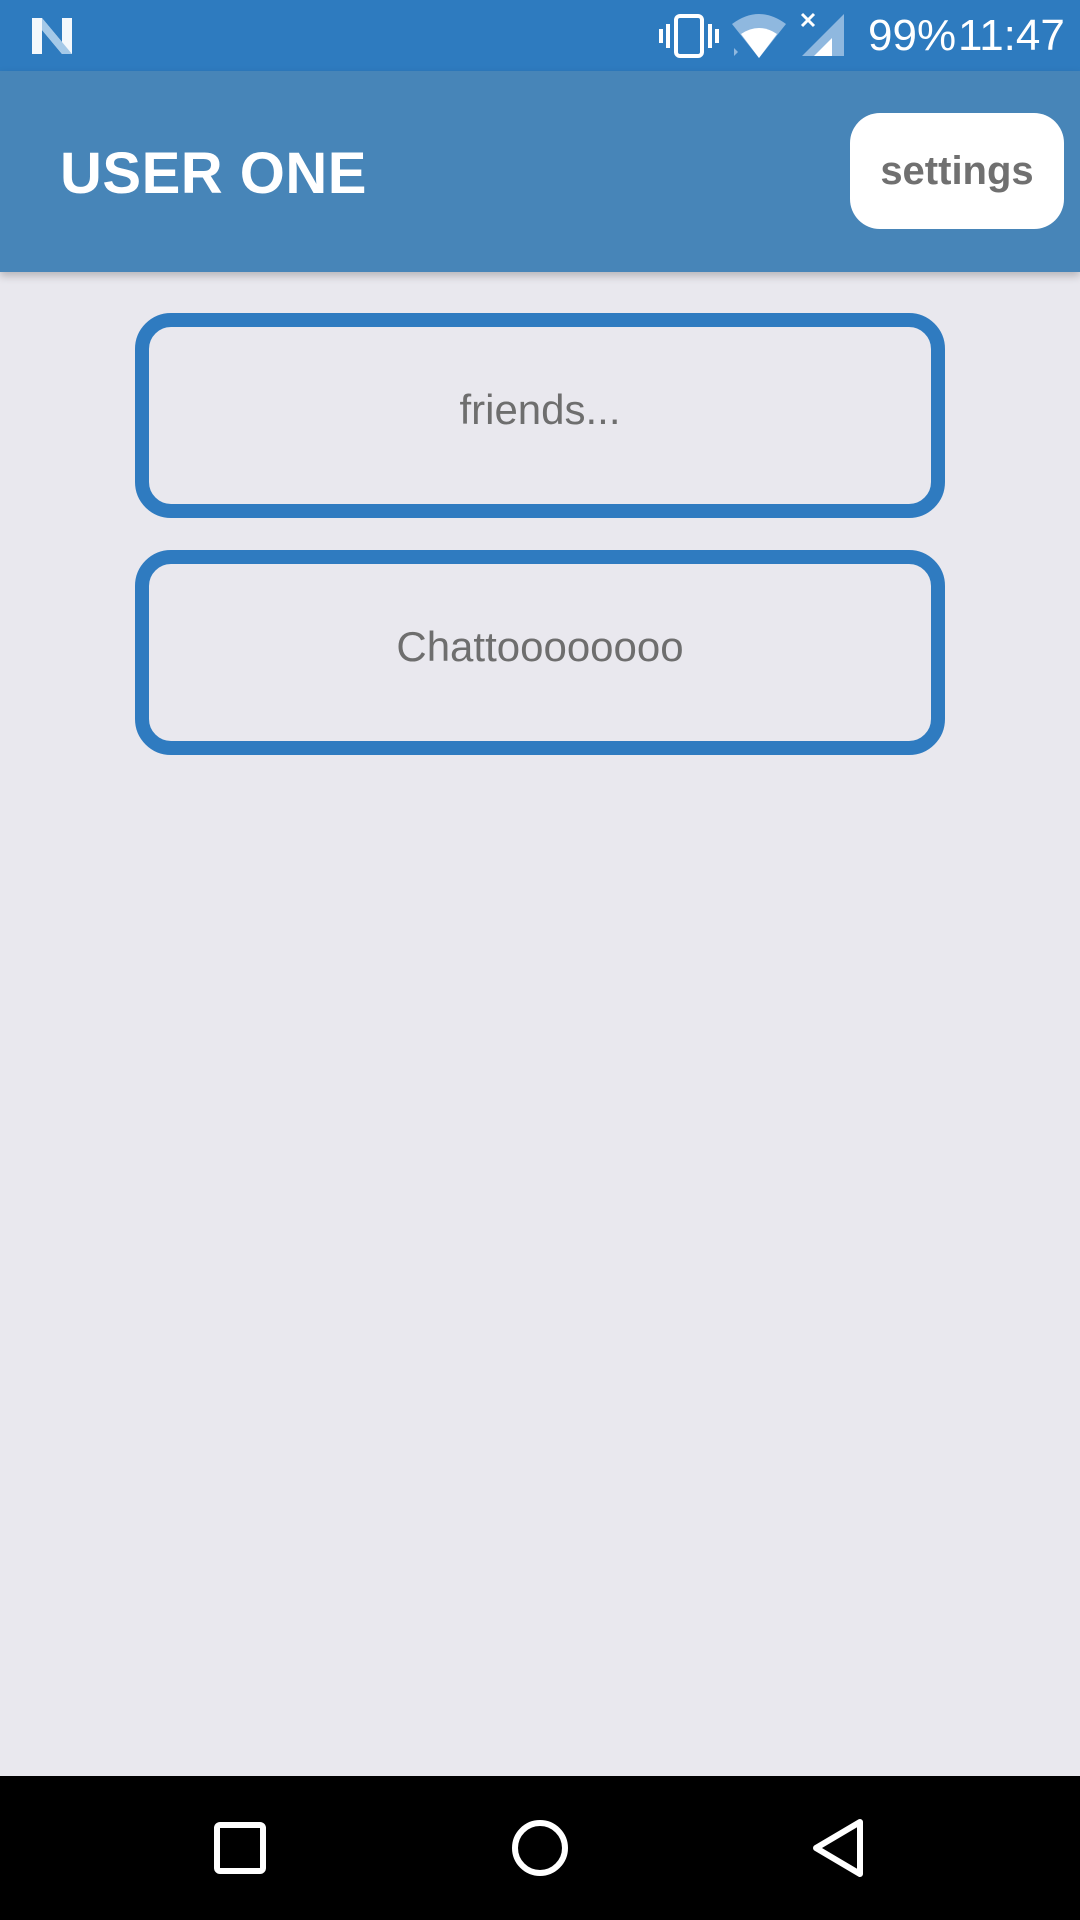 The height and width of the screenshot is (1920, 1080). I want to click on chat-button-label: Chattoooooooo, so click(540, 646).